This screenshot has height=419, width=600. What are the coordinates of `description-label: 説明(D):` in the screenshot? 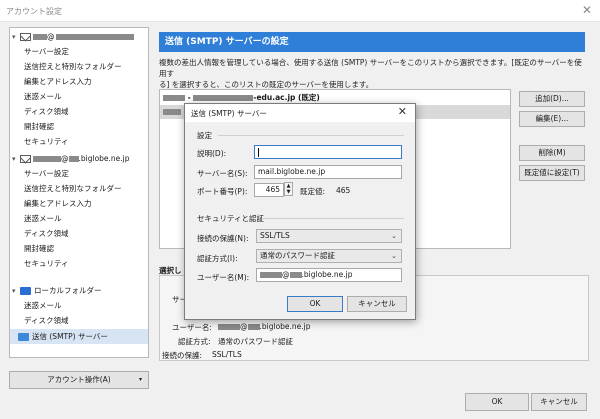 It's located at (212, 153).